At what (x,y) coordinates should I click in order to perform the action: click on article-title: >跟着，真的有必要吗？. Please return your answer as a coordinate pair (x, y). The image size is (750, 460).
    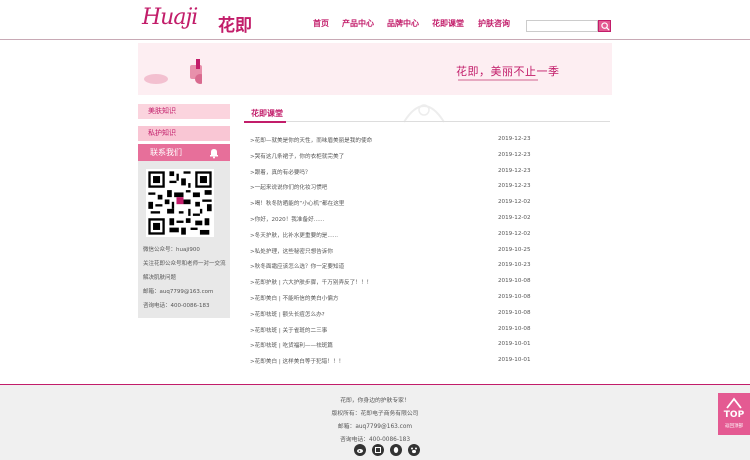
    Looking at the image, I should click on (280, 172).